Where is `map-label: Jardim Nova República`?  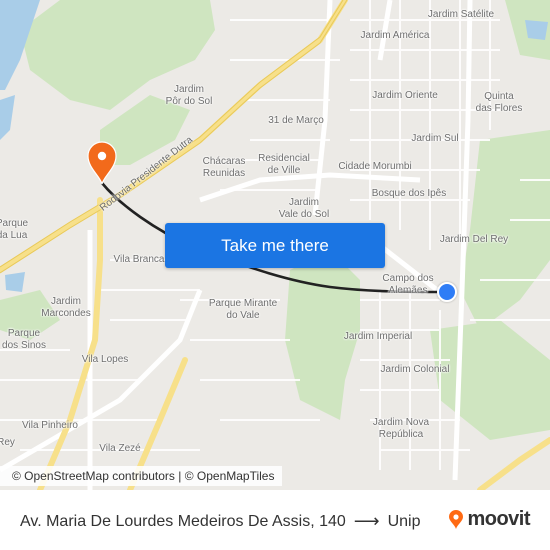 map-label: Jardim Nova República is located at coordinates (401, 428).